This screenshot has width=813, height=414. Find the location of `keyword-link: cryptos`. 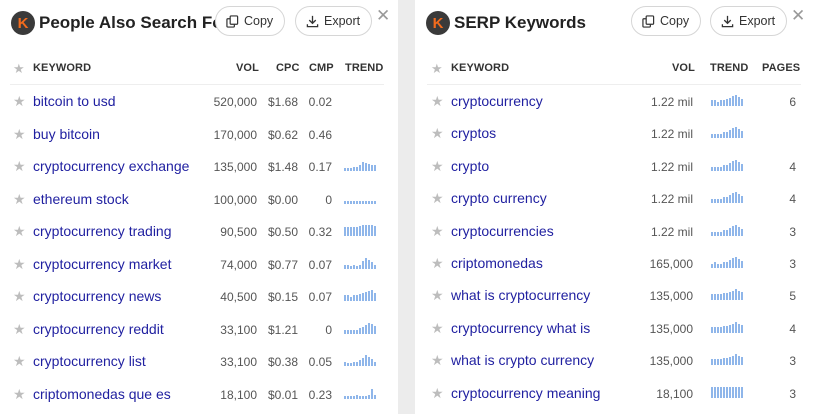

keyword-link: cryptos is located at coordinates (473, 133).